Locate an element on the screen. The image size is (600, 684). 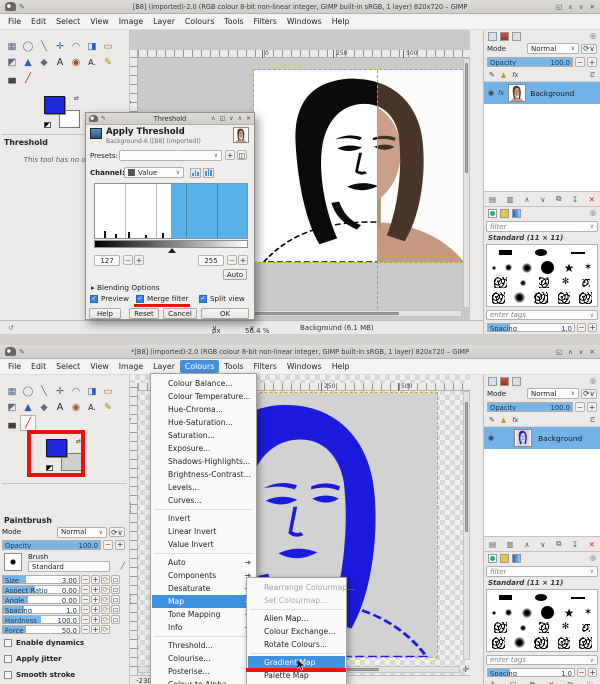
edit-brush-icon: ✎ is located at coordinates (493, 682).